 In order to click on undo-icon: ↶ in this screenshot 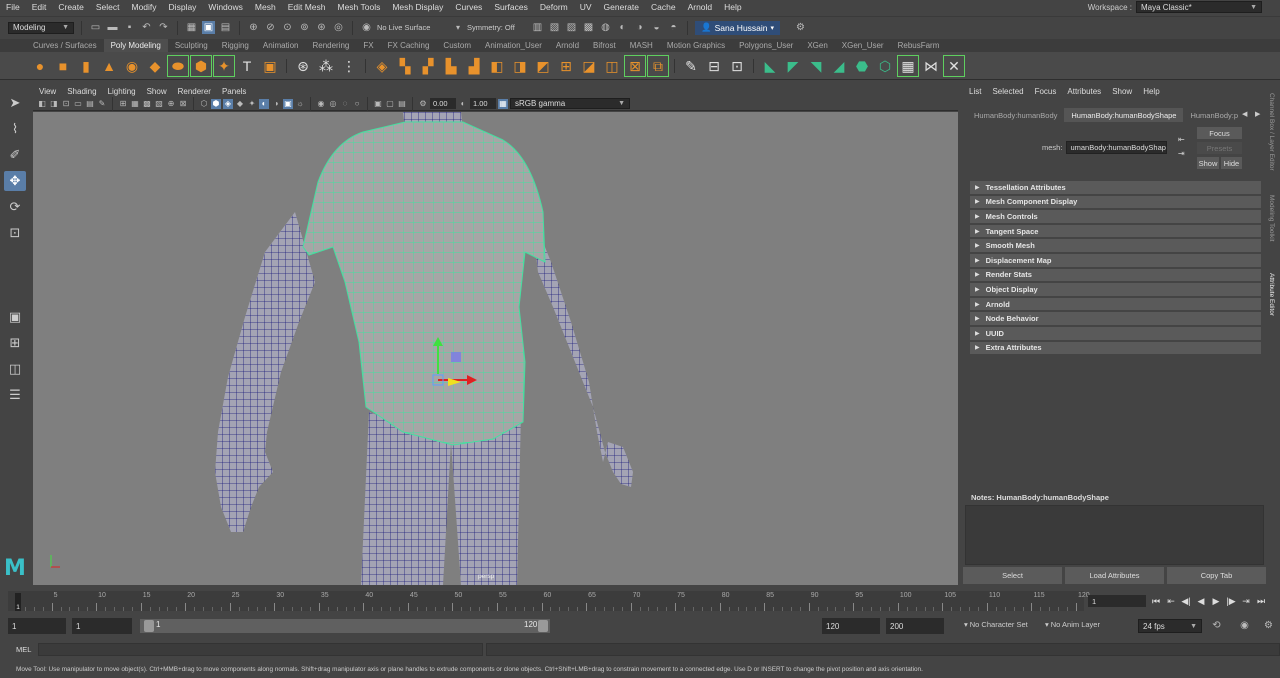, I will do `click(146, 27)`.